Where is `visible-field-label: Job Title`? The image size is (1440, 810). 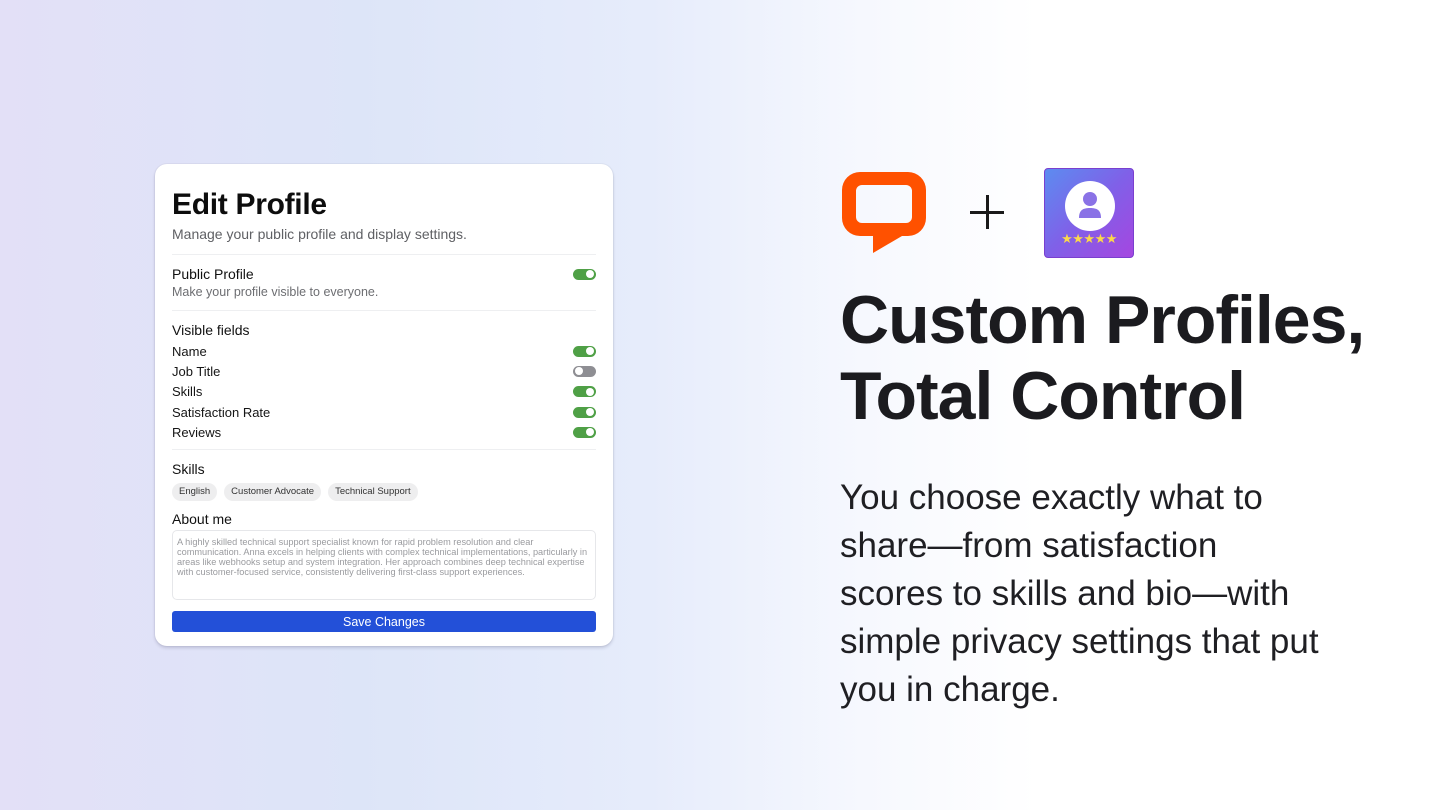 visible-field-label: Job Title is located at coordinates (196, 371).